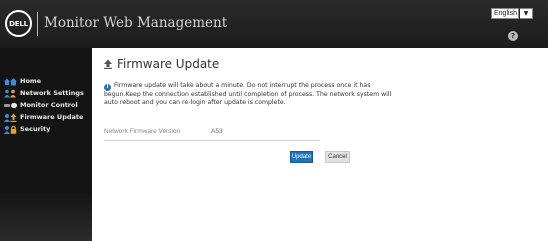 The image size is (548, 241). What do you see at coordinates (168, 64) in the screenshot?
I see `page-title-text: Firmware Update` at bounding box center [168, 64].